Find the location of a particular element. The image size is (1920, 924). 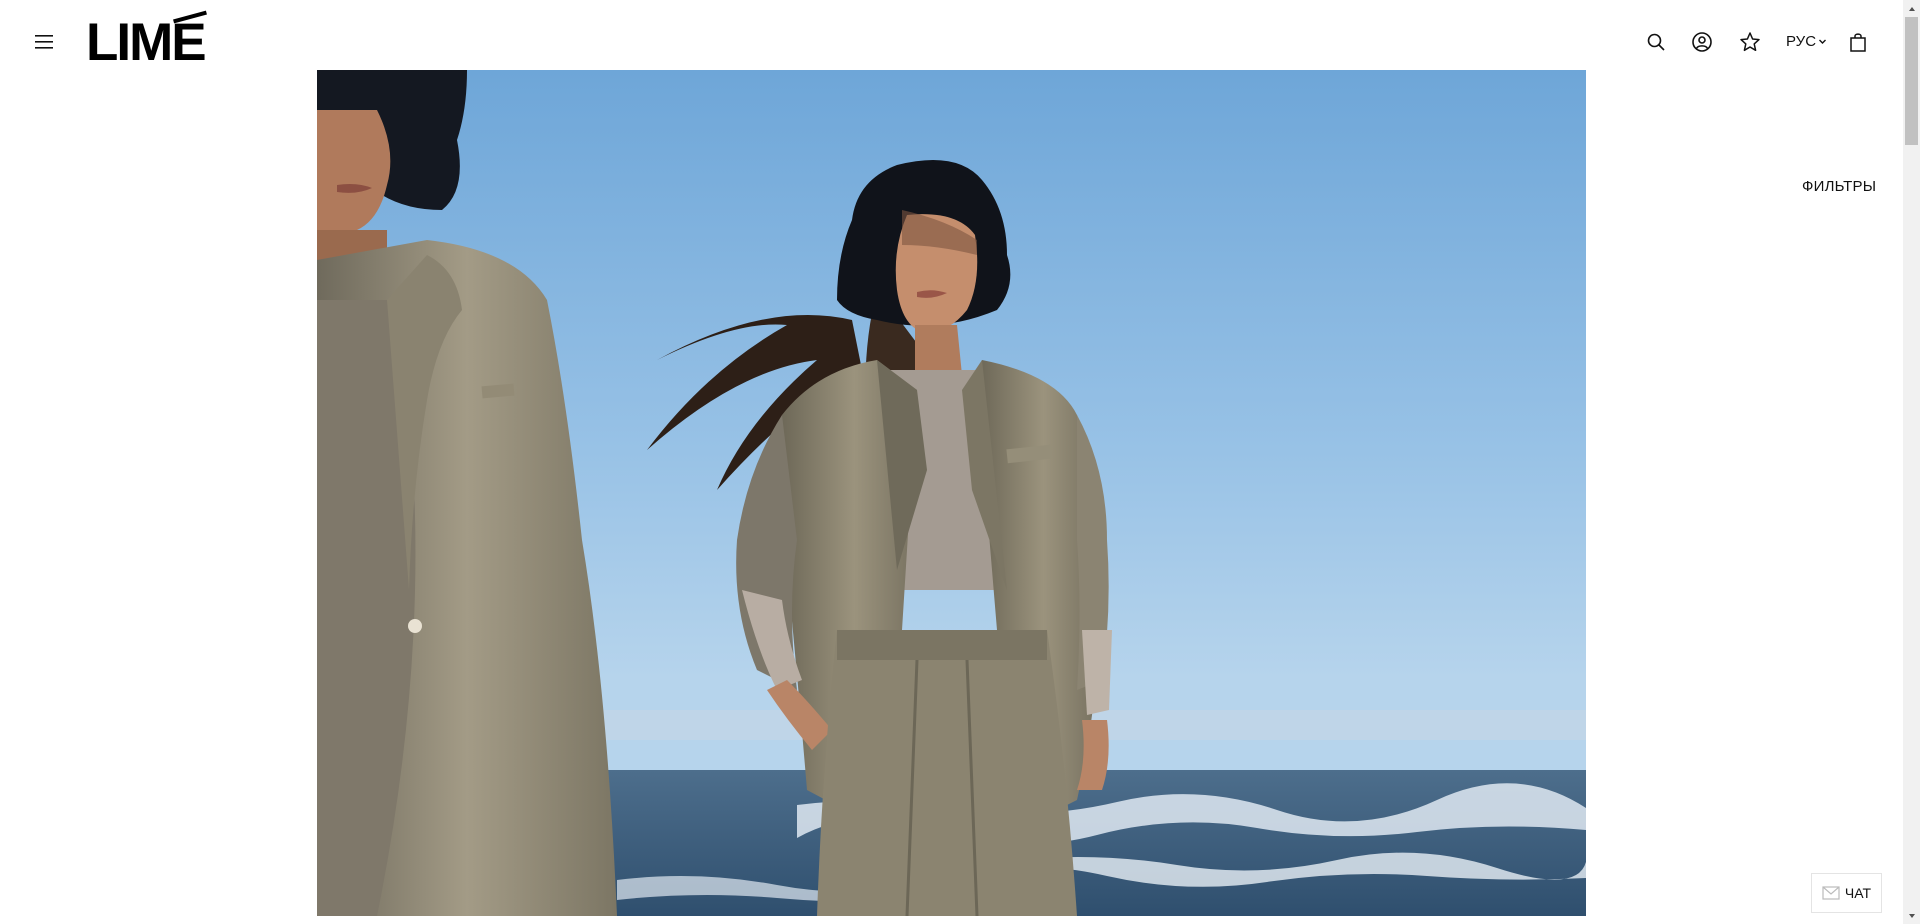

language-label: РУС is located at coordinates (1801, 41).